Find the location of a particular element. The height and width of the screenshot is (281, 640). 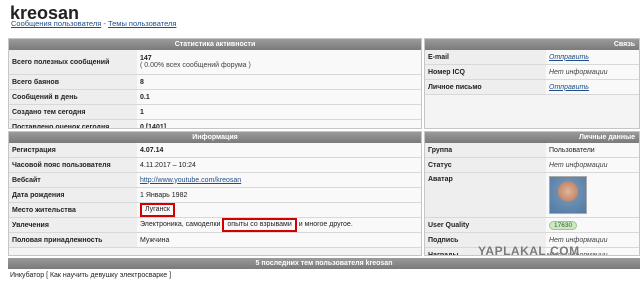

table-row: Регистрация 4.07.14 is located at coordinates (215, 150).